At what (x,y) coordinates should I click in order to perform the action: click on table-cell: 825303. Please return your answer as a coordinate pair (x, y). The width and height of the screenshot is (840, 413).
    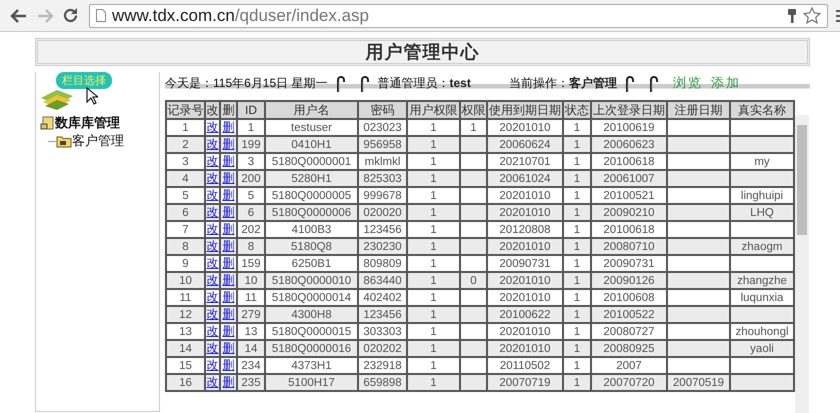
    Looking at the image, I should click on (382, 178).